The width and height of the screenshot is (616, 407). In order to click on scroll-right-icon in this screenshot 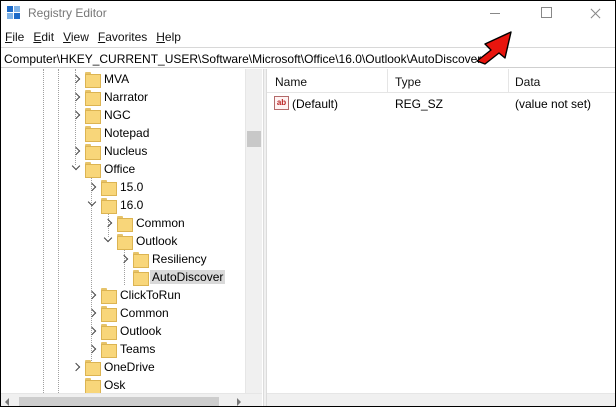, I will do `click(239, 402)`.